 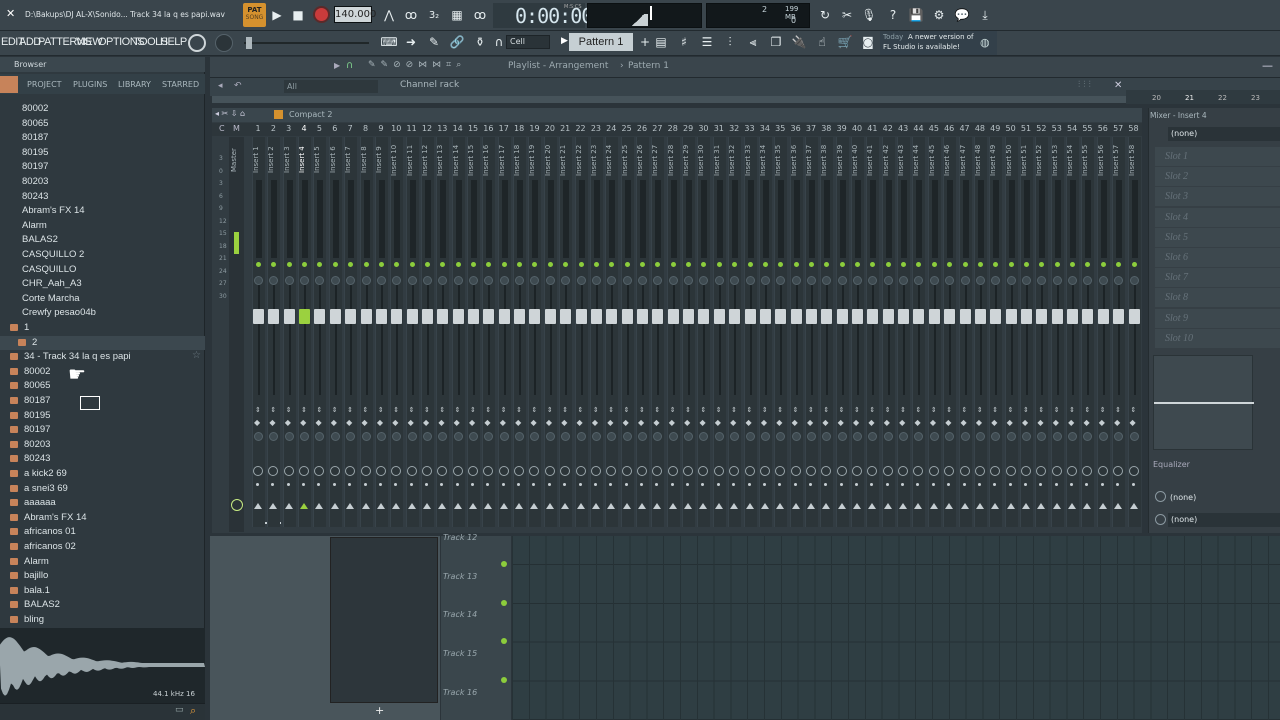 I want to click on cut-icon: ✂, so click(x=847, y=15).